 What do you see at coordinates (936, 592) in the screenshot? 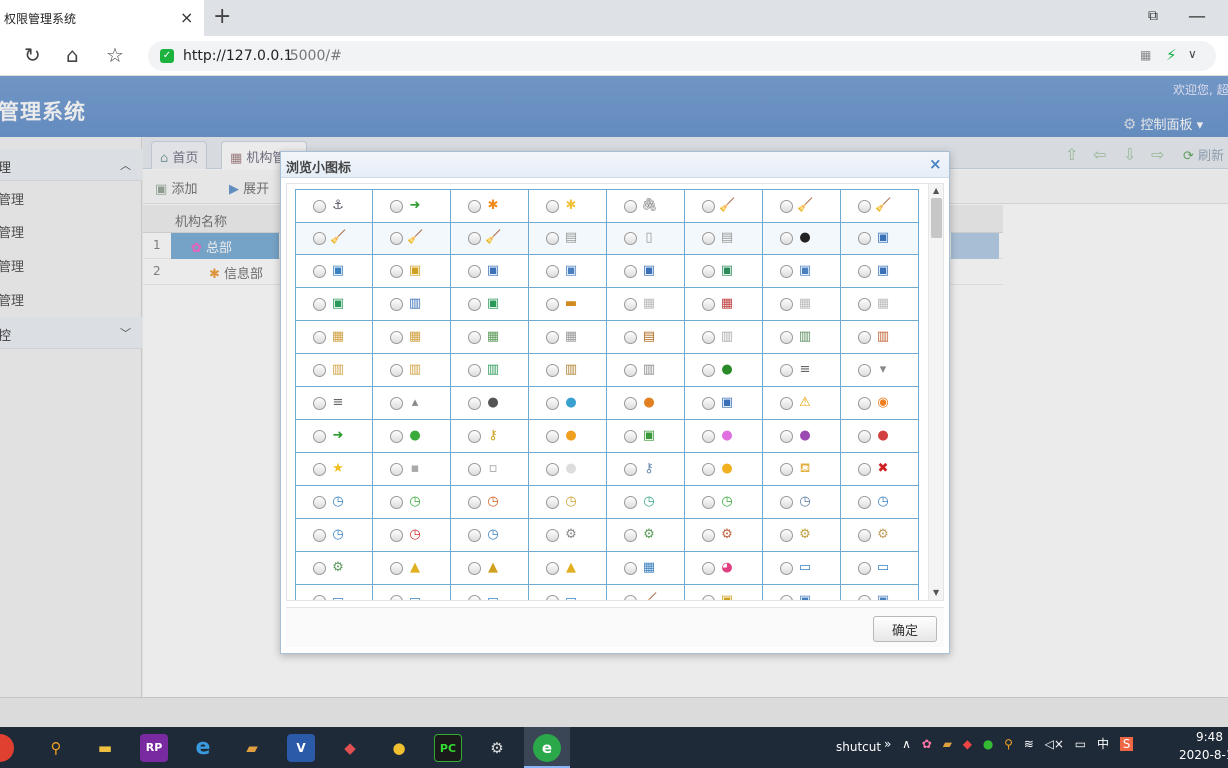
I see `scroll-down-icon: ▼` at bounding box center [936, 592].